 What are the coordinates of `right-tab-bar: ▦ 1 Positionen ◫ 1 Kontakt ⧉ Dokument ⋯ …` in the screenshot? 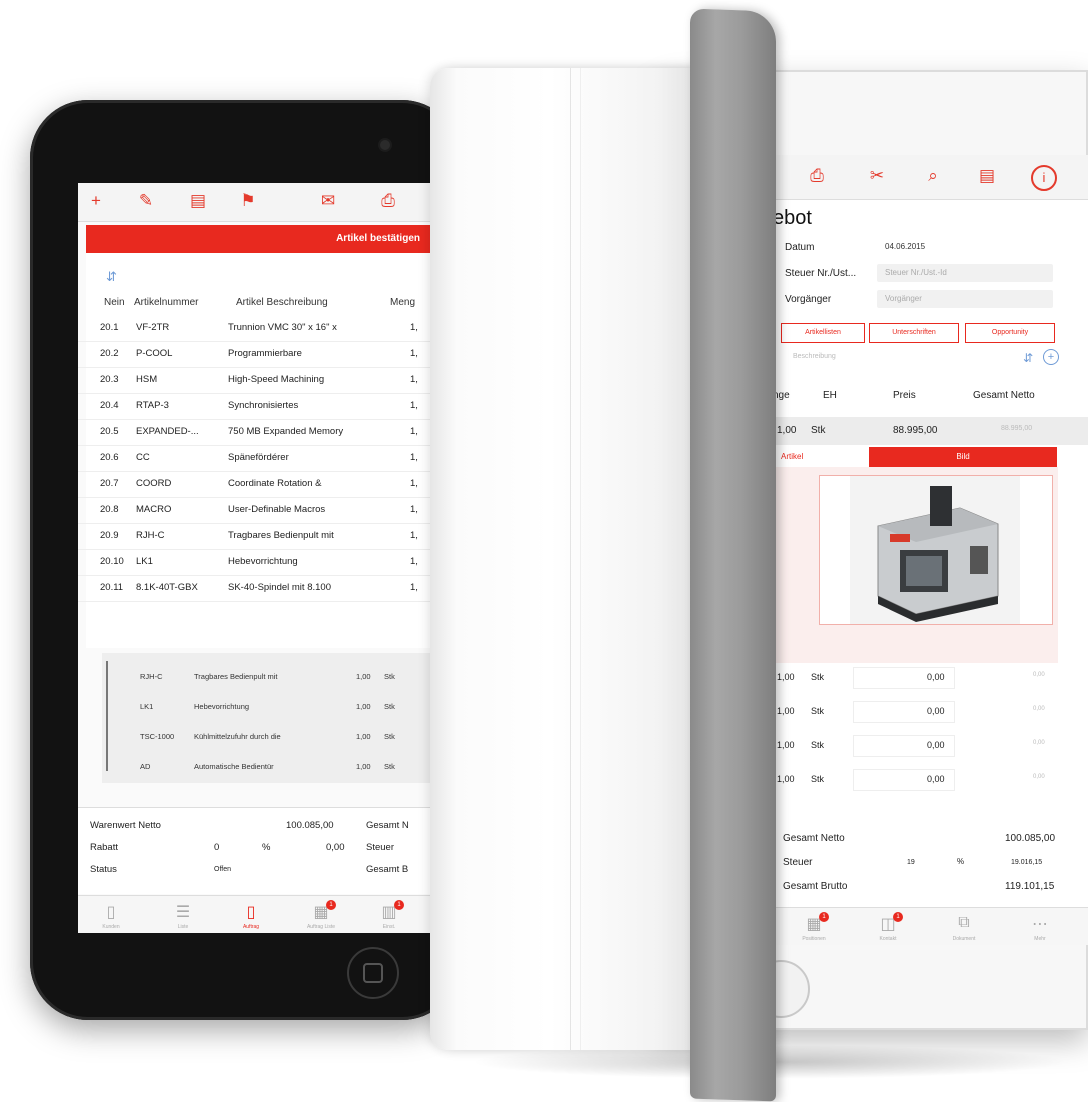 It's located at (930, 926).